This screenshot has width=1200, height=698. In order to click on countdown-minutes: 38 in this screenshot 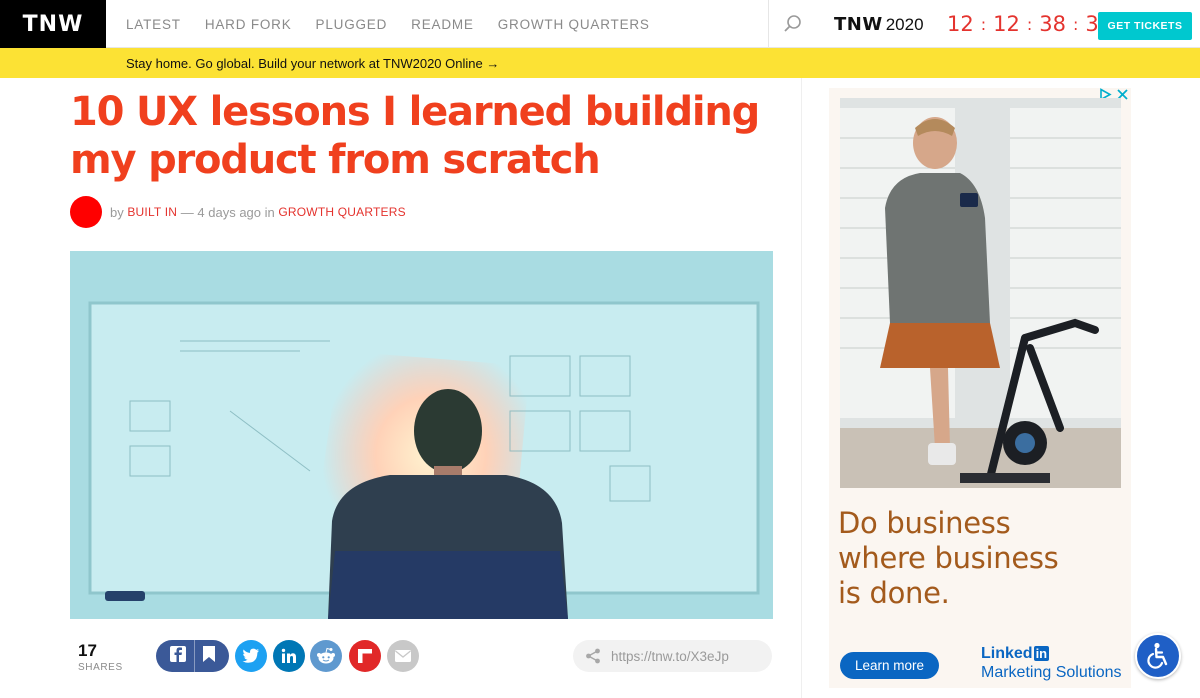, I will do `click(1052, 24)`.